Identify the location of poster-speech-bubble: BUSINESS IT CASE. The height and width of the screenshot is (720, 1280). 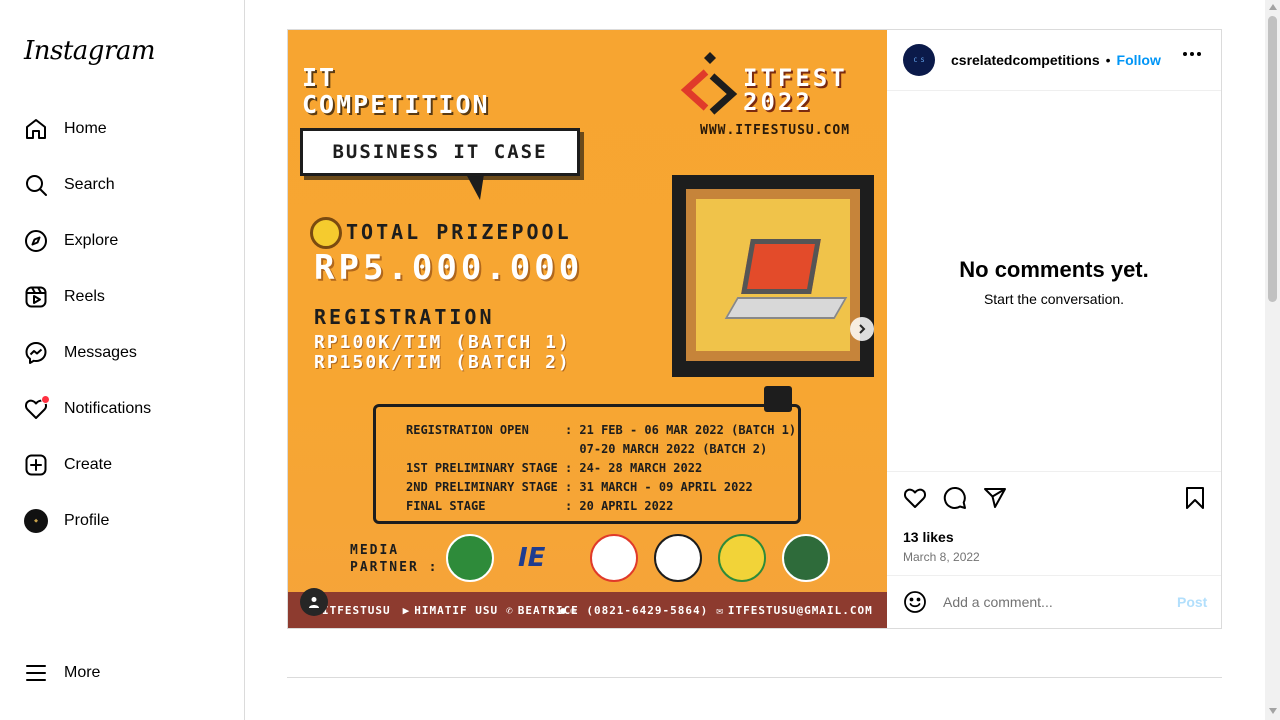
(440, 152).